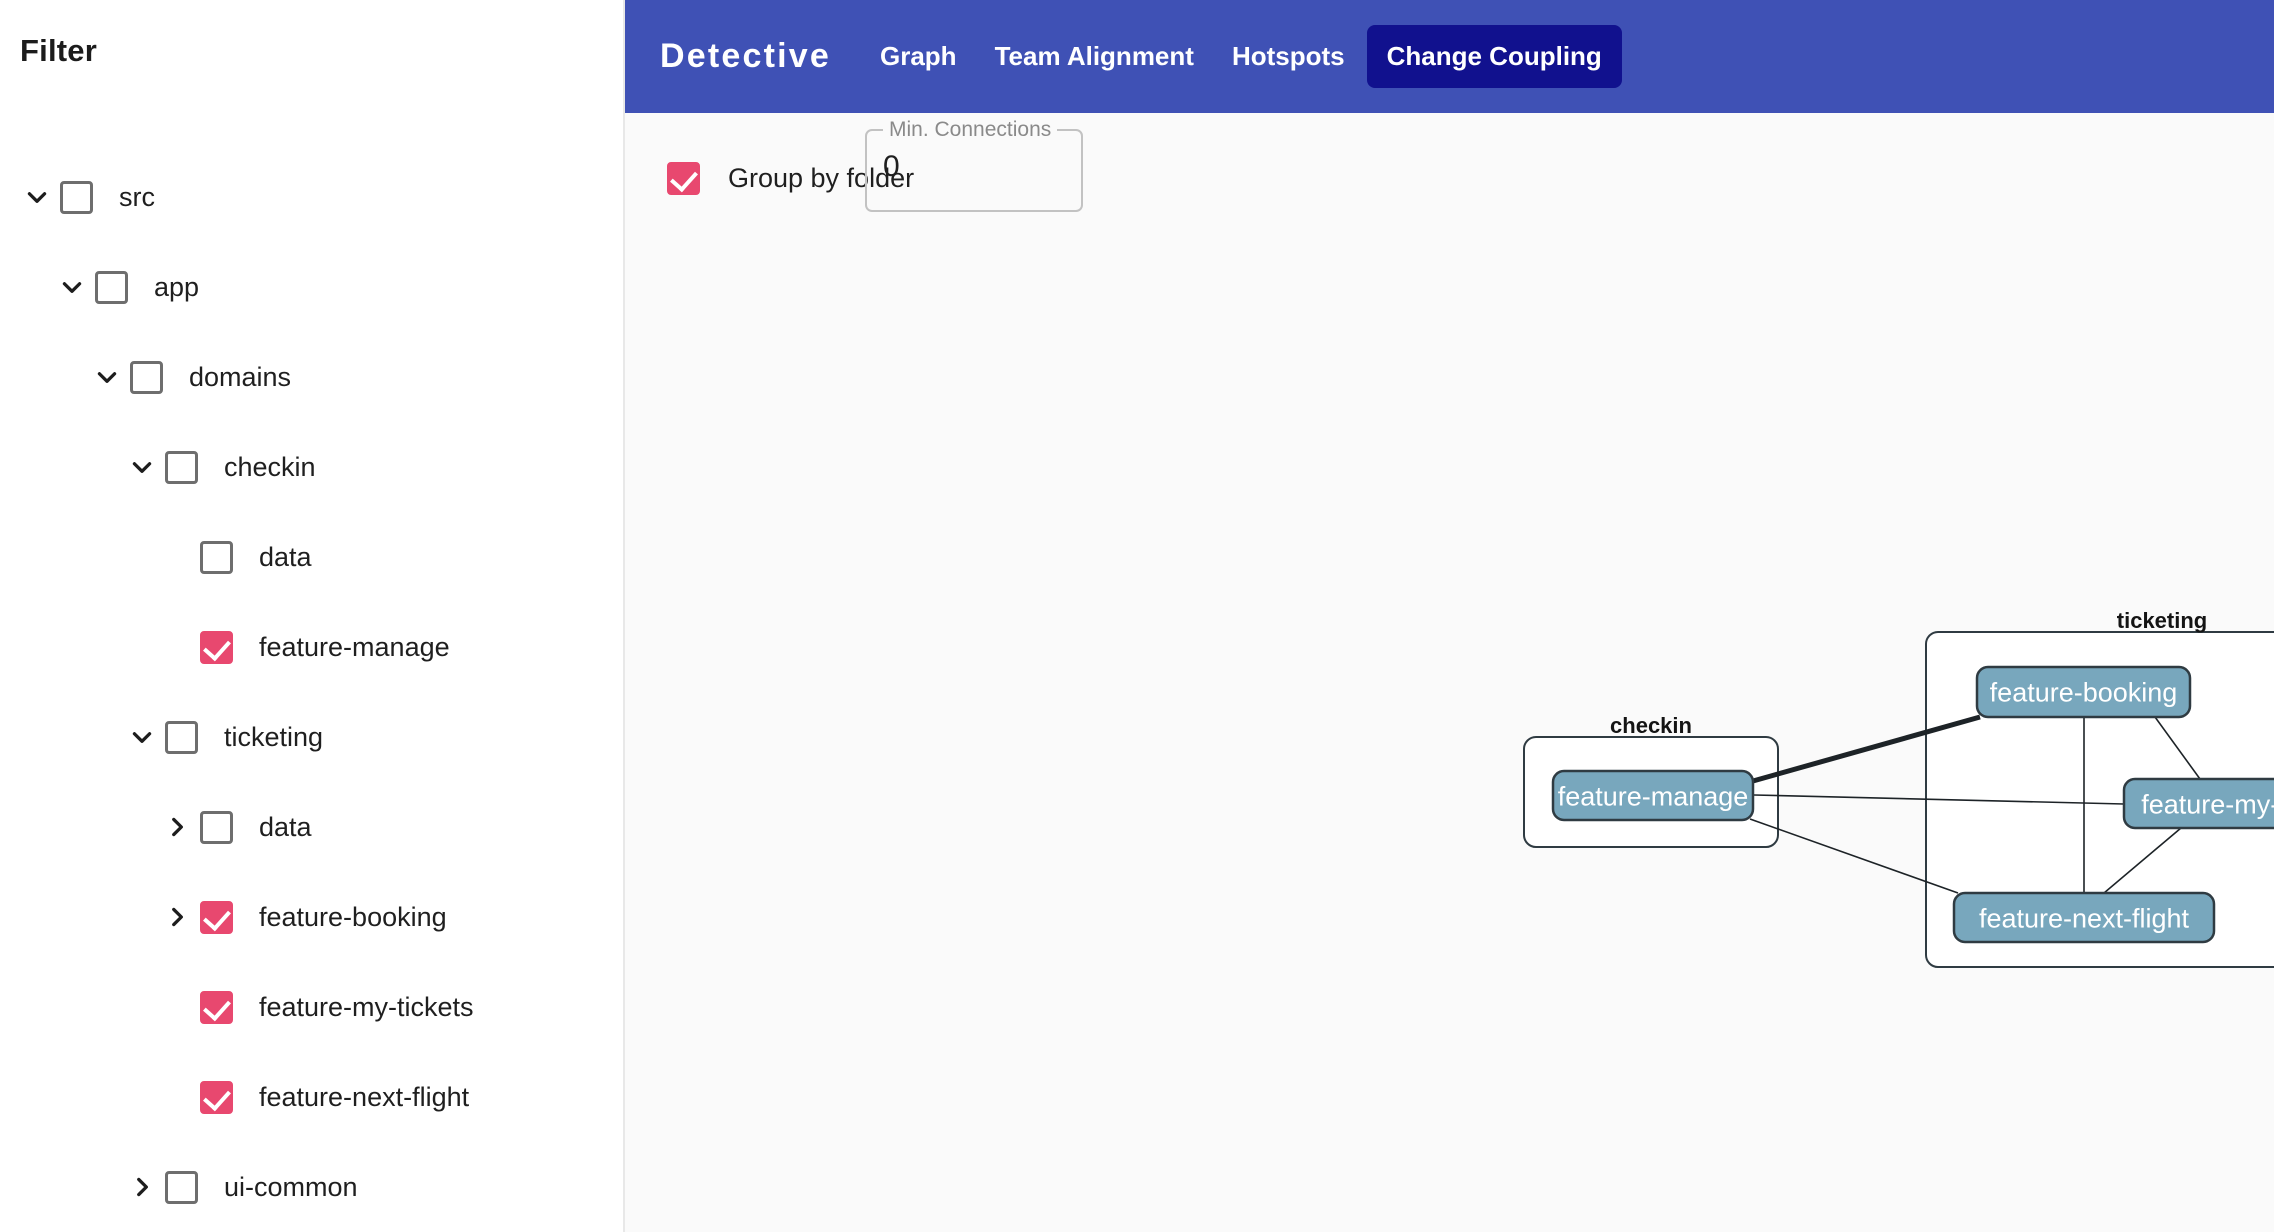 The image size is (2274, 1232). I want to click on min-connections-label: Min. Connections, so click(970, 130).